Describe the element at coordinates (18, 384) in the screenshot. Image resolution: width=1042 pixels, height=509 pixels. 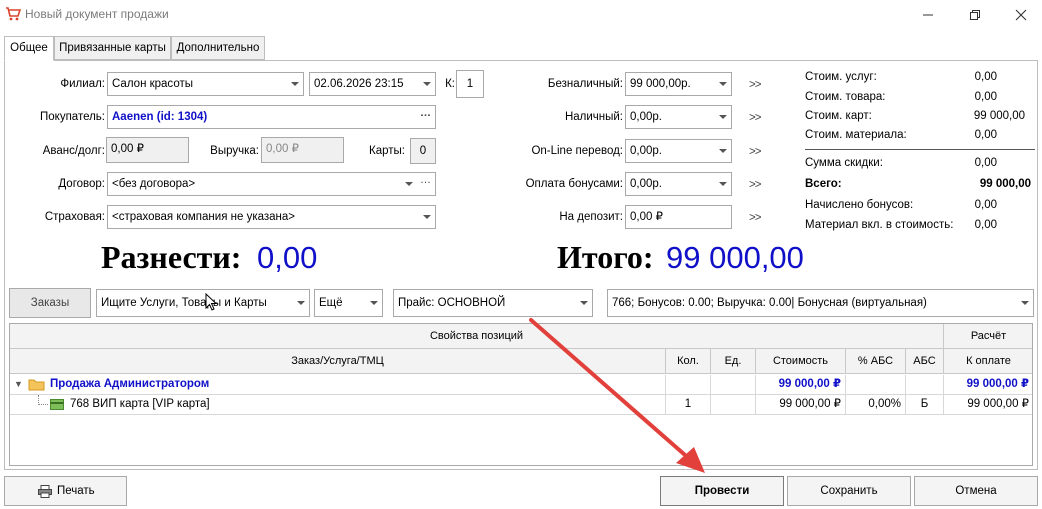
I see `collapse-icon: ▼` at that location.